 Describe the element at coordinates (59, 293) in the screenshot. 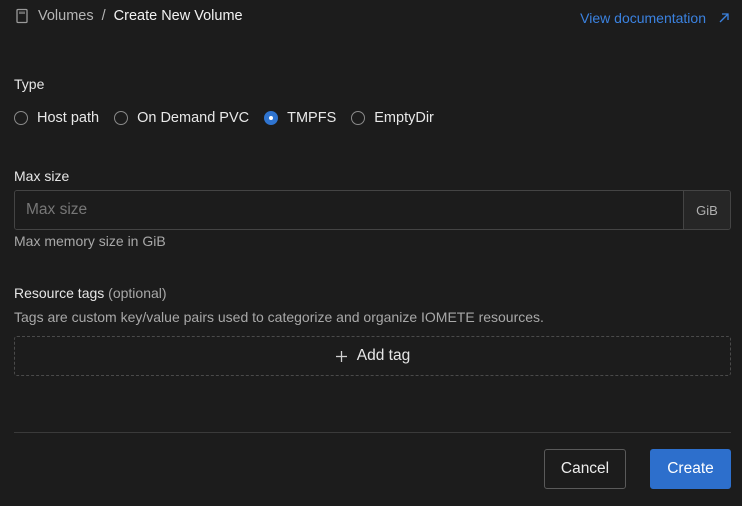

I see `resource-tags-title: Resource tags` at that location.